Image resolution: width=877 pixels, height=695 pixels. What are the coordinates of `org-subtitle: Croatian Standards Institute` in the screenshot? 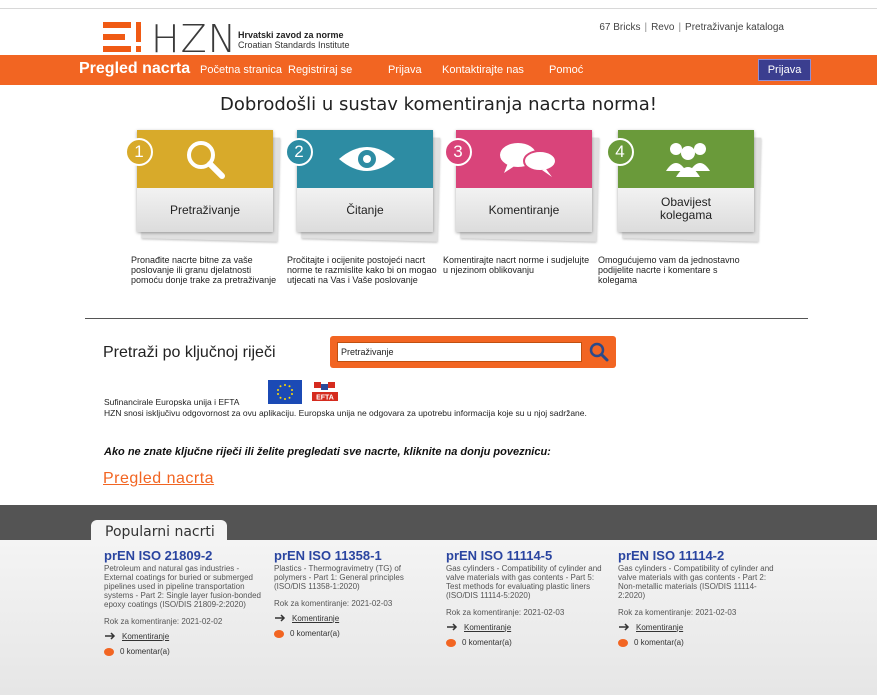 It's located at (294, 45).